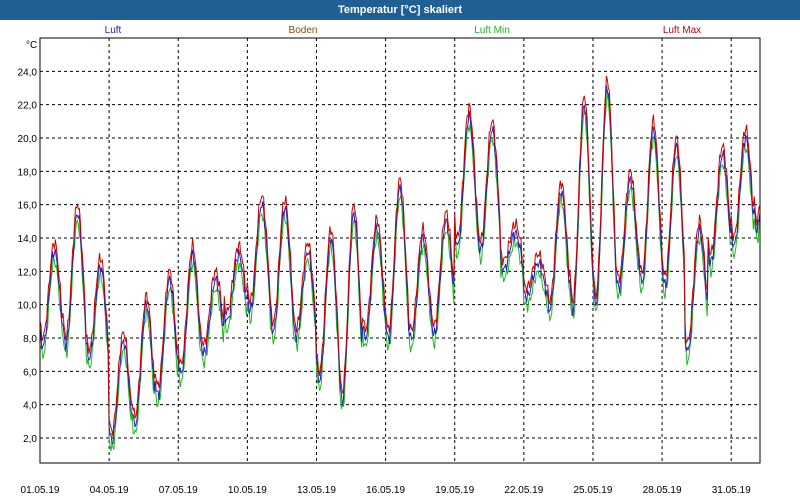 Image resolution: width=800 pixels, height=500 pixels. I want to click on y-tick-label: 14,0, so click(28, 239).